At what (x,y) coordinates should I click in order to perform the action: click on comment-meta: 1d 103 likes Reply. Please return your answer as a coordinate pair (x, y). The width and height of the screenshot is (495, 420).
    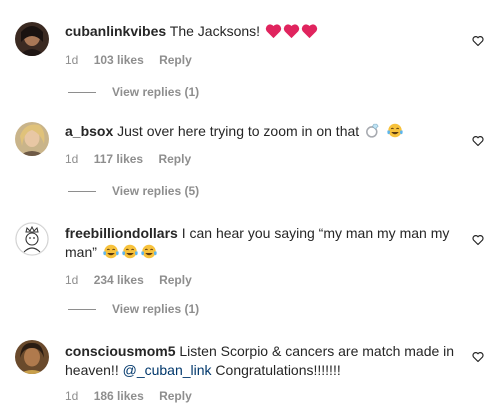
    Looking at the image, I should click on (260, 60).